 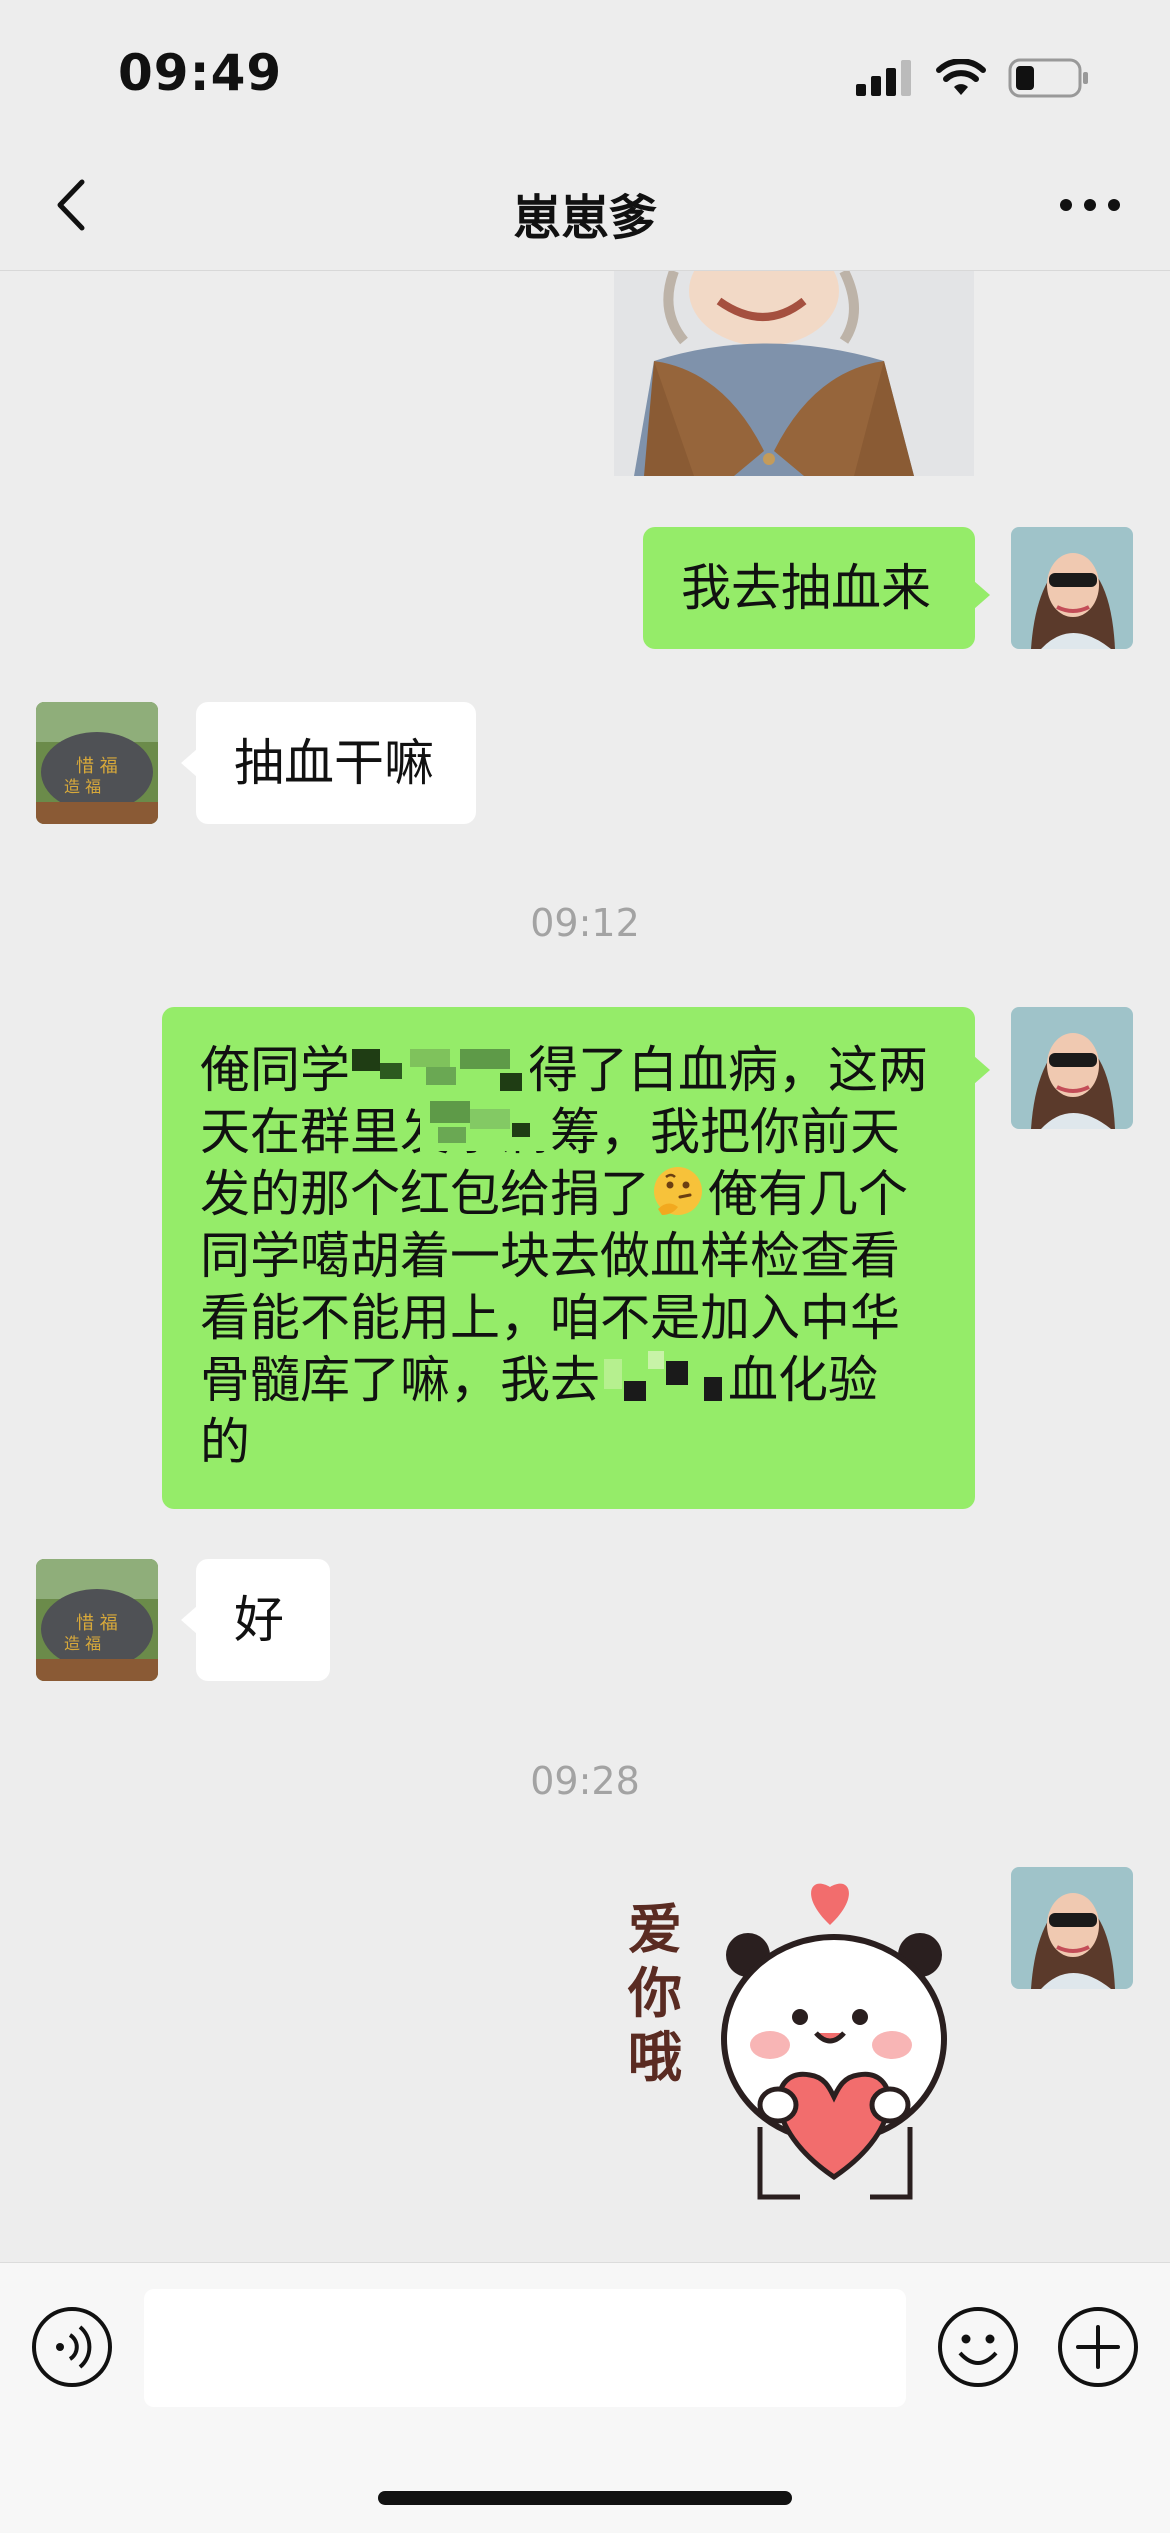 What do you see at coordinates (1090, 203) in the screenshot?
I see `more-options-icon` at bounding box center [1090, 203].